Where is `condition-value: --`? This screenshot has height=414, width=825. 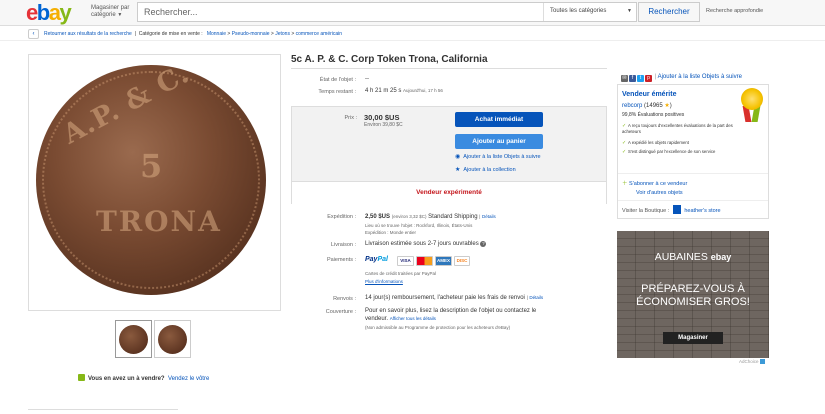
condition-value: -- is located at coordinates (367, 79).